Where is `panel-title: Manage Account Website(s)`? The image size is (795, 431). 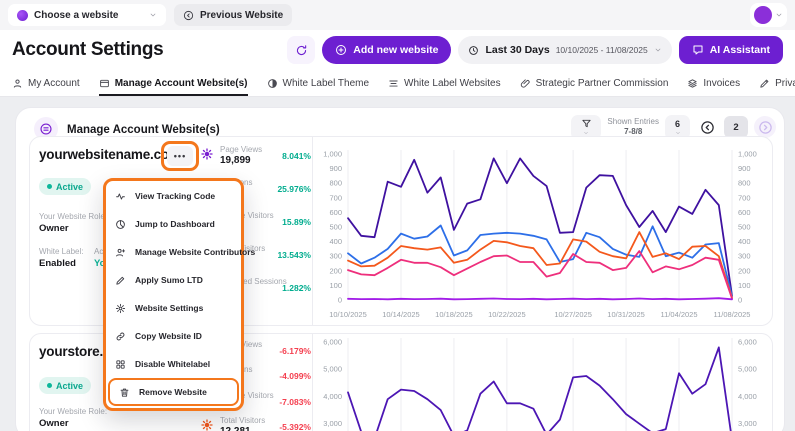
panel-title: Manage Account Website(s) is located at coordinates (143, 130).